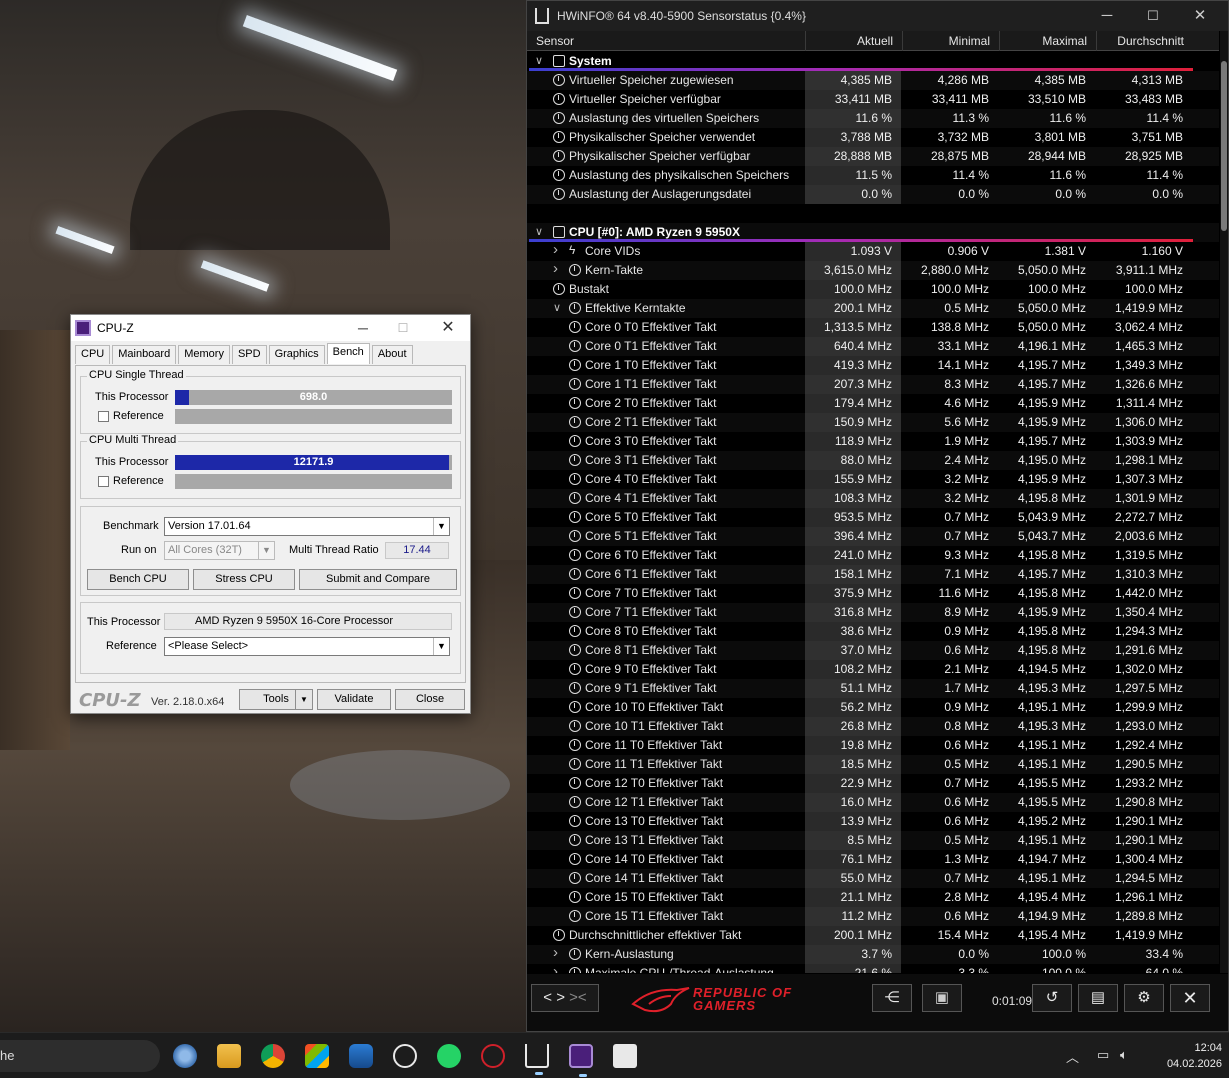 The width and height of the screenshot is (1229, 1078). What do you see at coordinates (560, 997) in the screenshot?
I see `chevron-right-icon: >` at bounding box center [560, 997].